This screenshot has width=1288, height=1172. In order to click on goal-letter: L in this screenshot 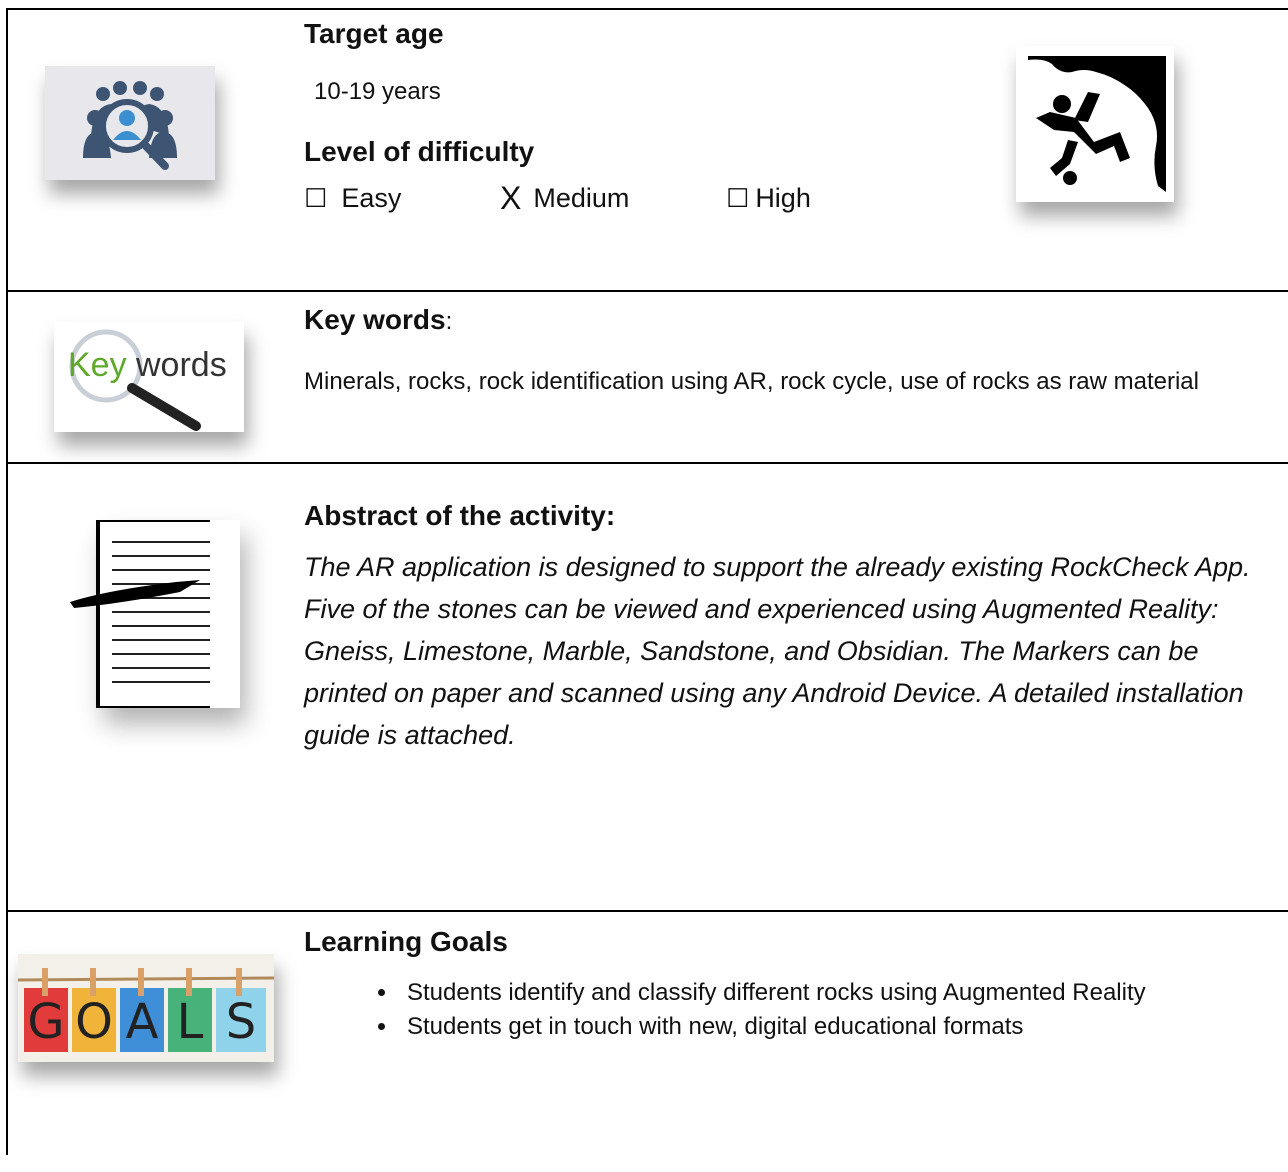, I will do `click(190, 1022)`.